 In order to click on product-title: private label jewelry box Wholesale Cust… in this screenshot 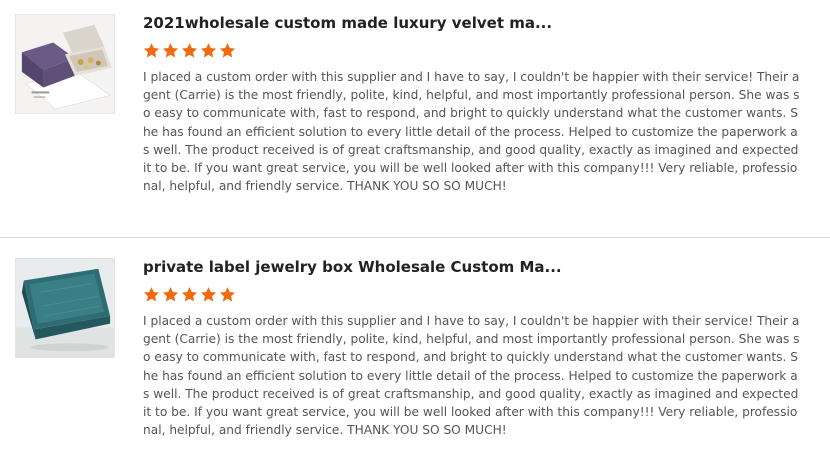, I will do `click(473, 267)`.